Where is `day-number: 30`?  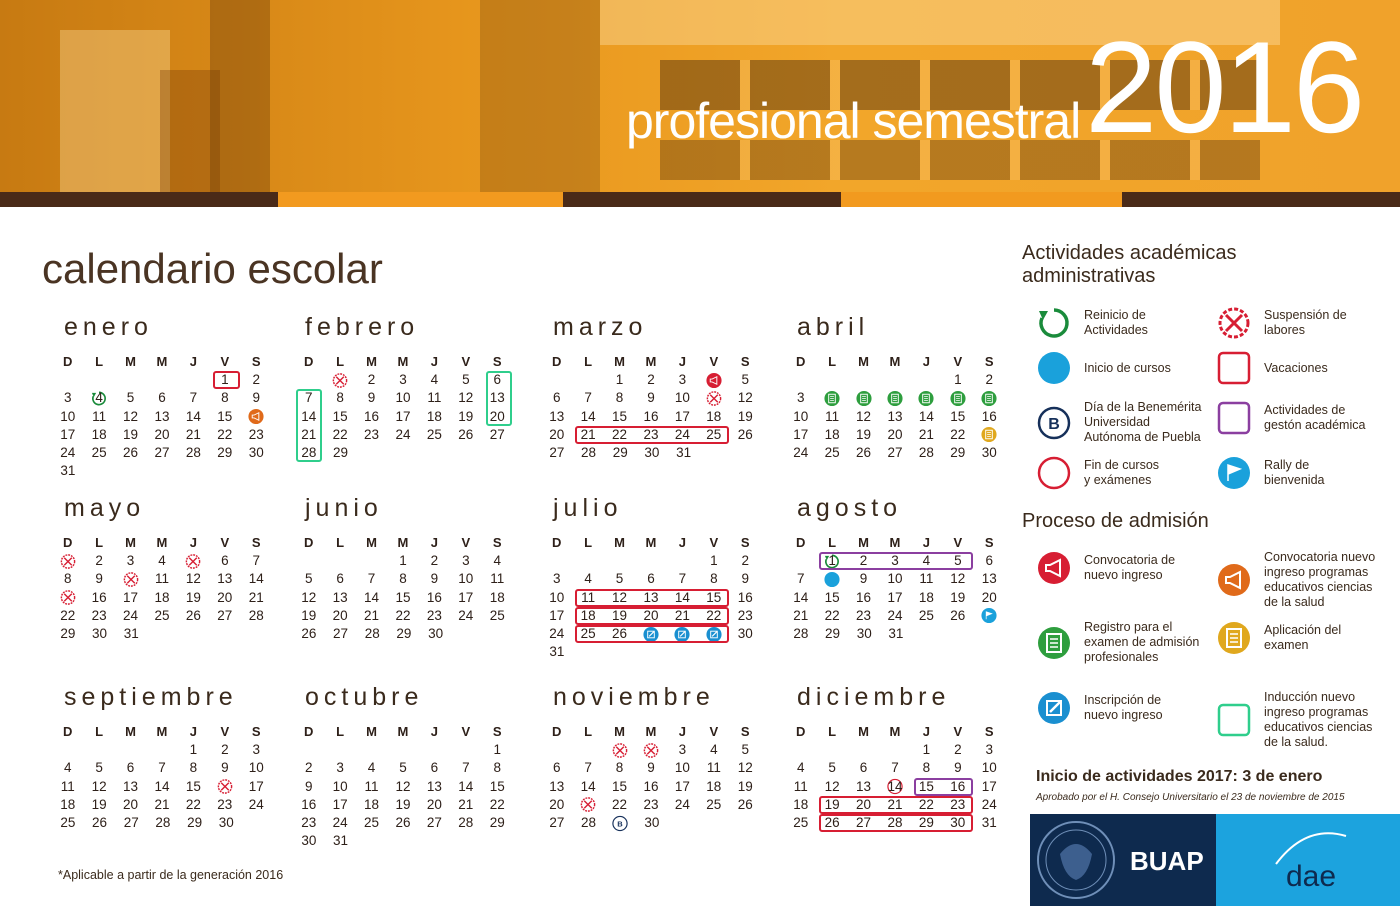 day-number: 30 is located at coordinates (436, 633).